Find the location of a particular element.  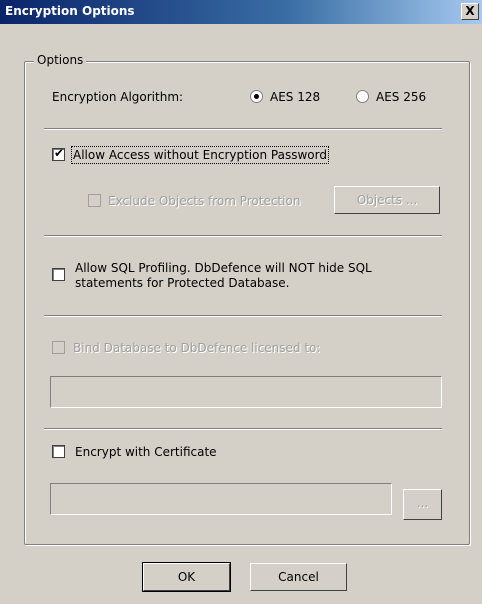

dialog-title: Encryption Options is located at coordinates (70, 11).